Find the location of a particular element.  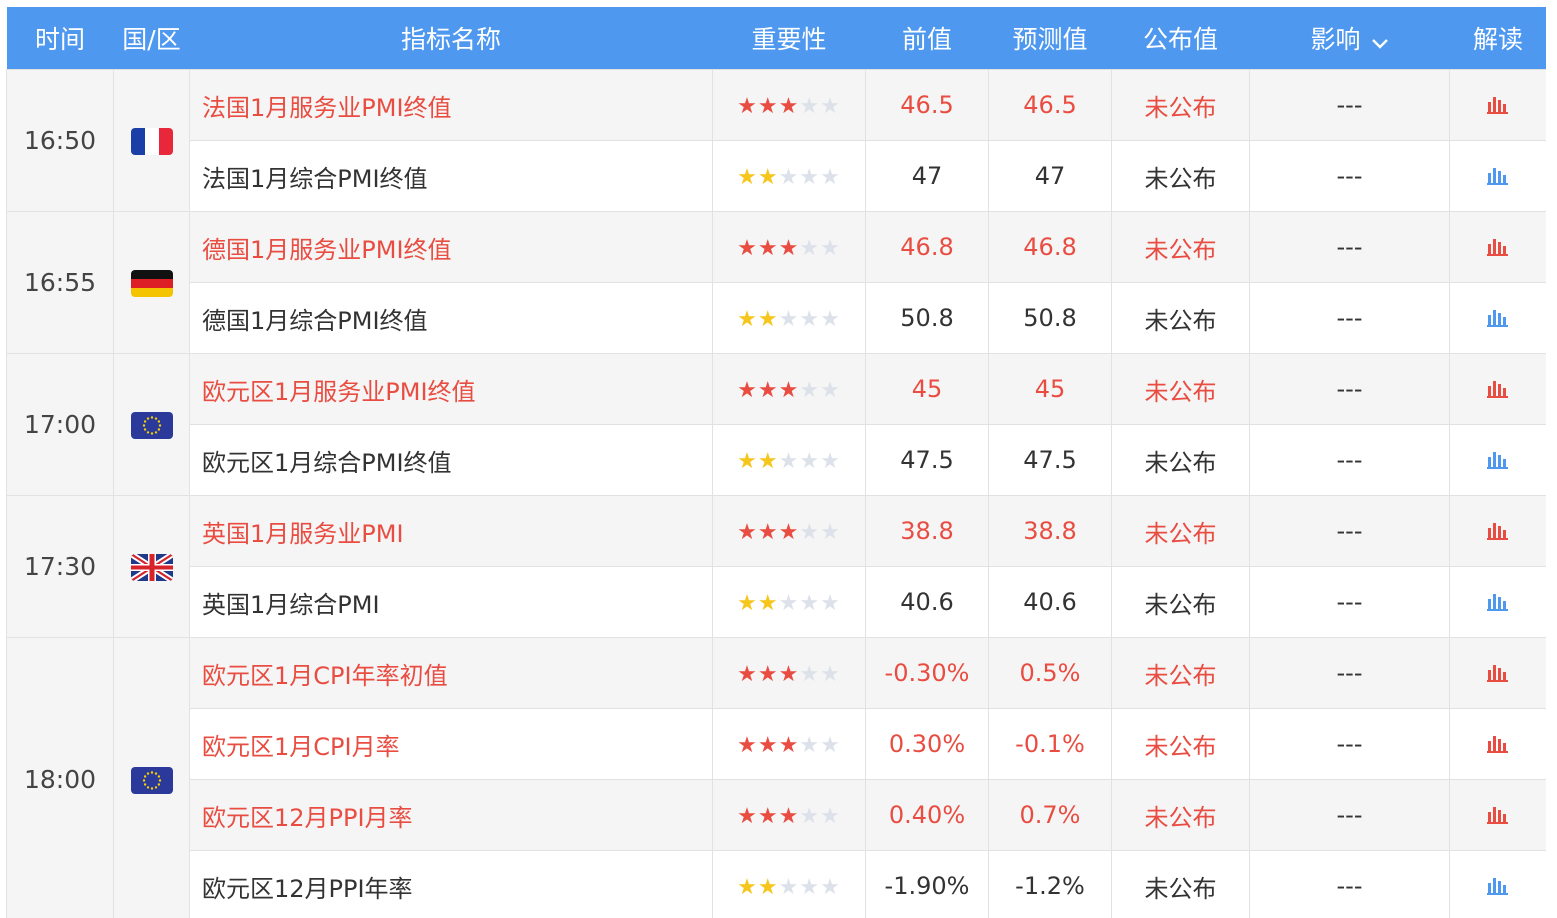

previous-value: 0.30% is located at coordinates (927, 744).